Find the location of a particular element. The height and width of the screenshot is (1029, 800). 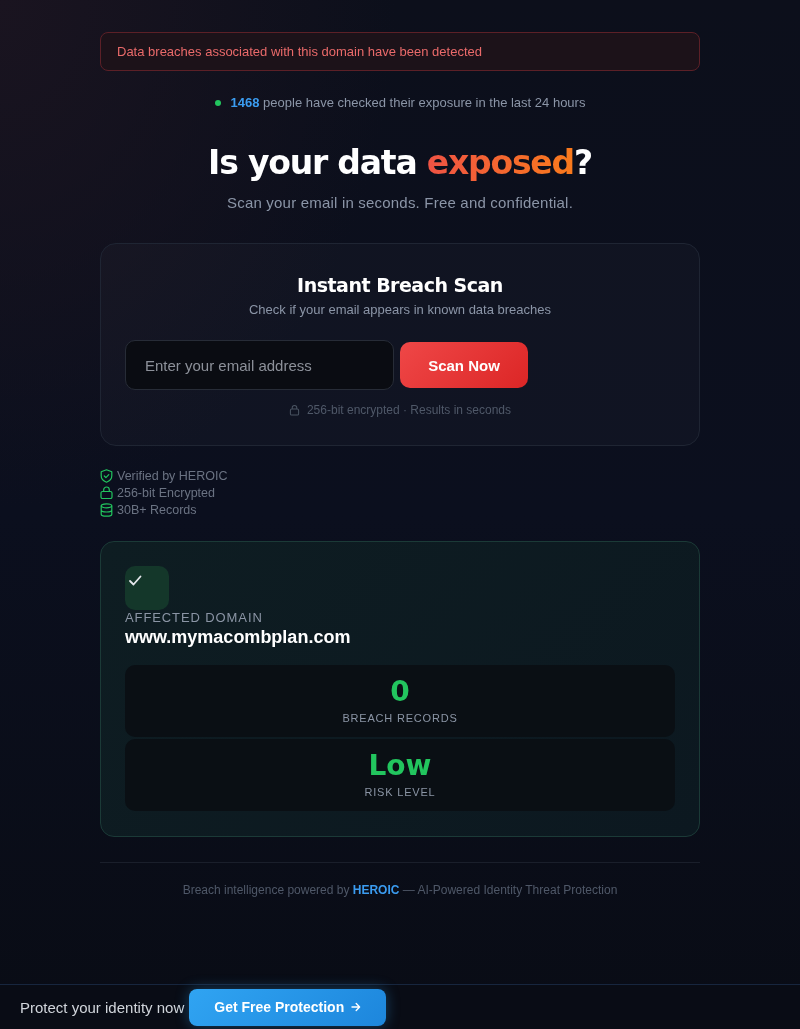

shield-check-icon is located at coordinates (106, 475).